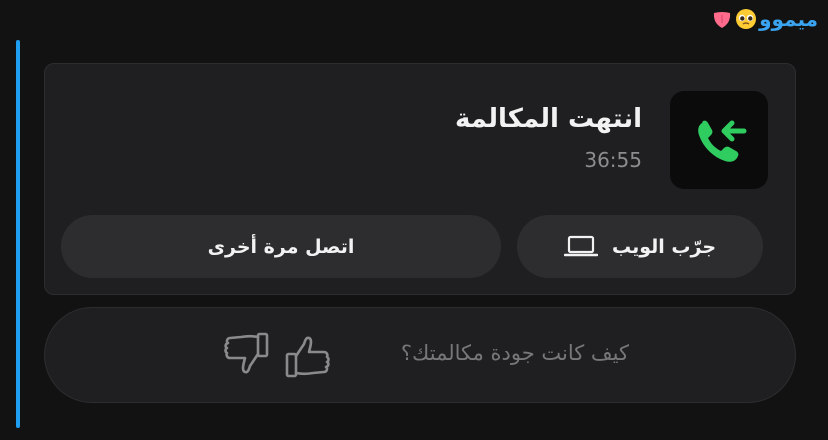  I want to click on call-icon-tile, so click(719, 140).